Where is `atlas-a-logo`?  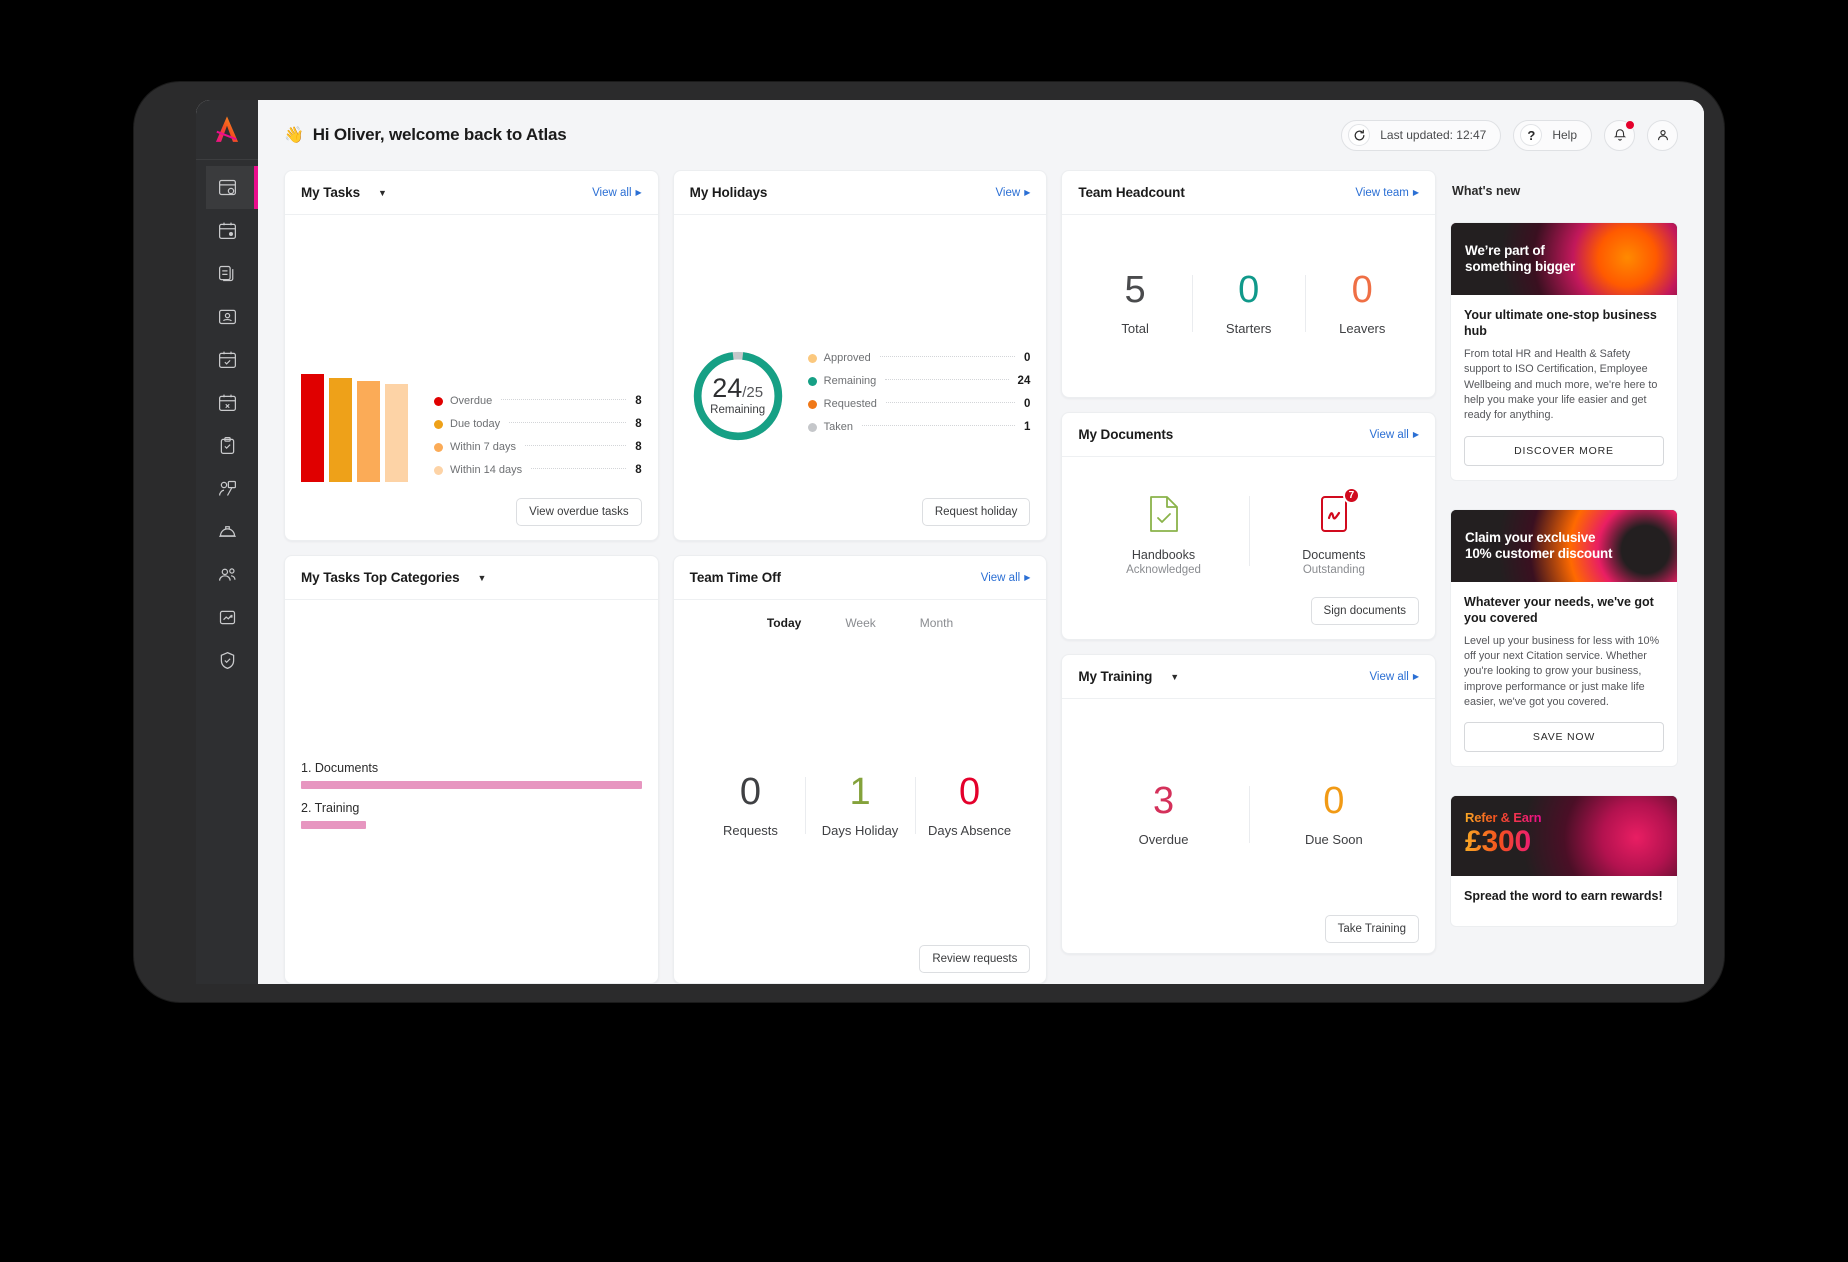
atlas-a-logo is located at coordinates (227, 128).